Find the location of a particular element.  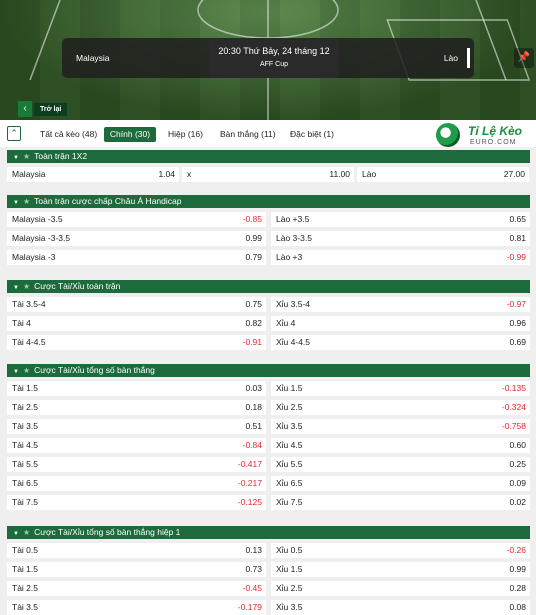

section-title: Toàn trận 1X2 is located at coordinates (61, 156).